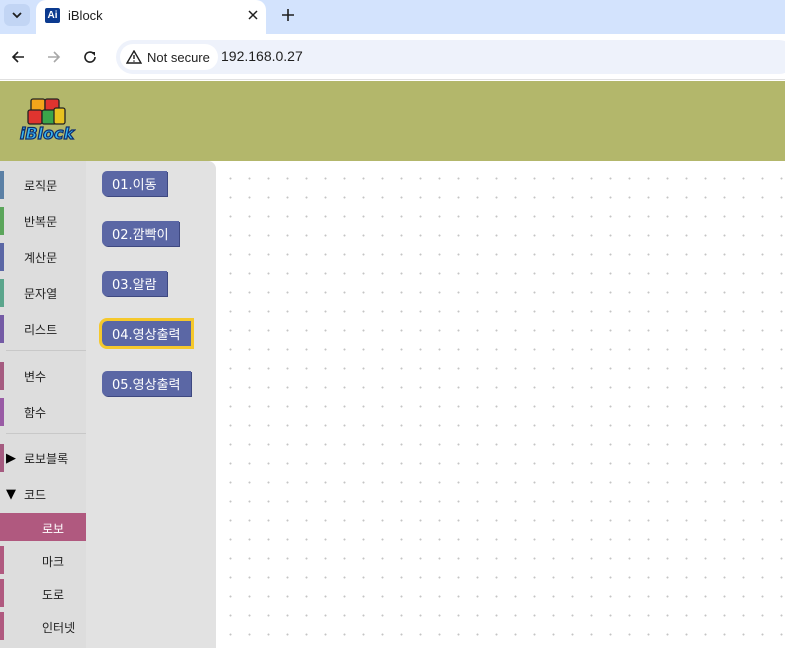 This screenshot has height=648, width=785. I want to click on code-block-04: 04.영상출력, so click(146, 333).